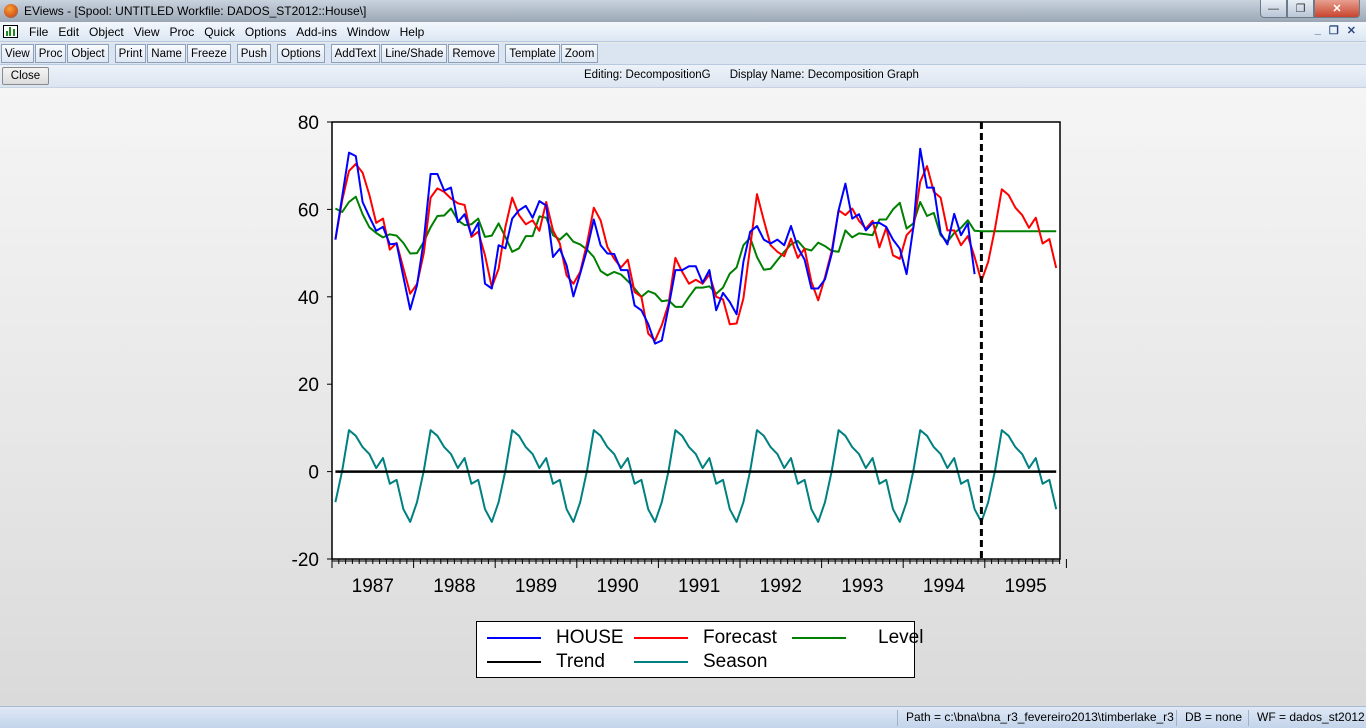 This screenshot has width=1366, height=728. Describe the element at coordinates (300, 53) in the screenshot. I see `options-button: Options` at that location.